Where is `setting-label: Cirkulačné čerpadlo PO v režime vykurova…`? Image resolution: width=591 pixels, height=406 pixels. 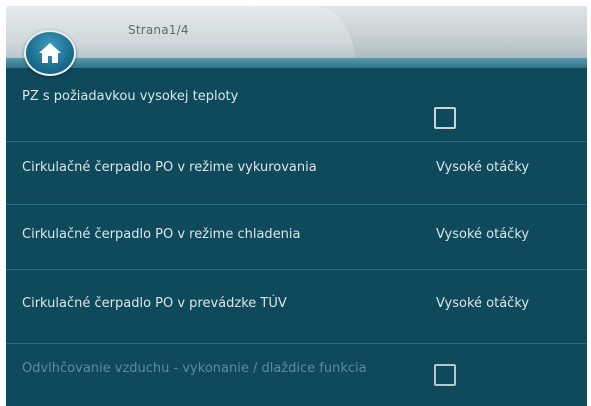 setting-label: Cirkulačné čerpadlo PO v režime vykurova… is located at coordinates (169, 167).